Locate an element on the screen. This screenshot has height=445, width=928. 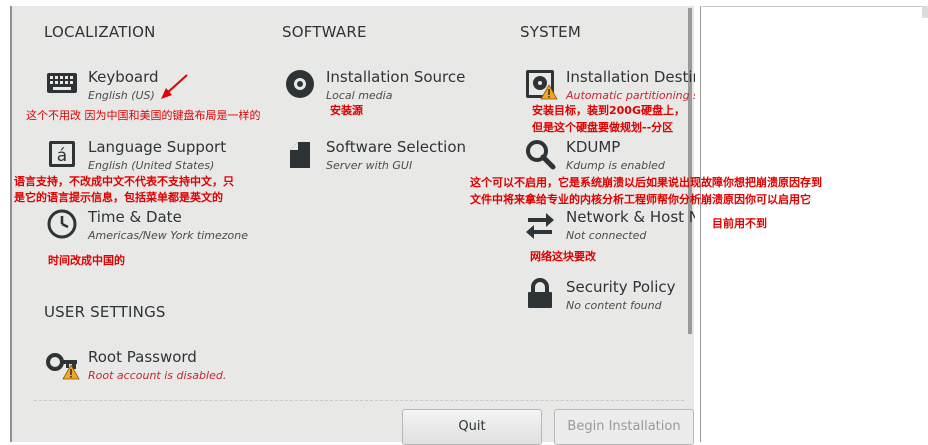
security-status: No content found is located at coordinates (614, 305).